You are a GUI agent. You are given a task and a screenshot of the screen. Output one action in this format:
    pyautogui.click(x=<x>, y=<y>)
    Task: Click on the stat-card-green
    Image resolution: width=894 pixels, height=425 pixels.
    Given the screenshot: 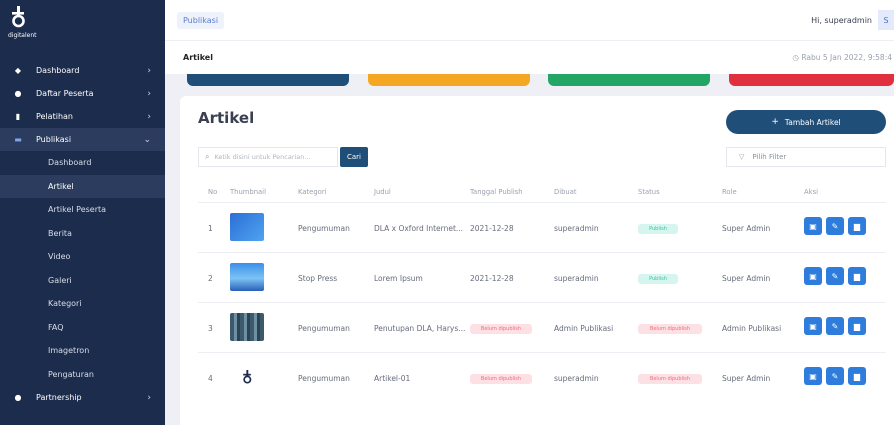 What is the action you would take?
    pyautogui.click(x=629, y=80)
    